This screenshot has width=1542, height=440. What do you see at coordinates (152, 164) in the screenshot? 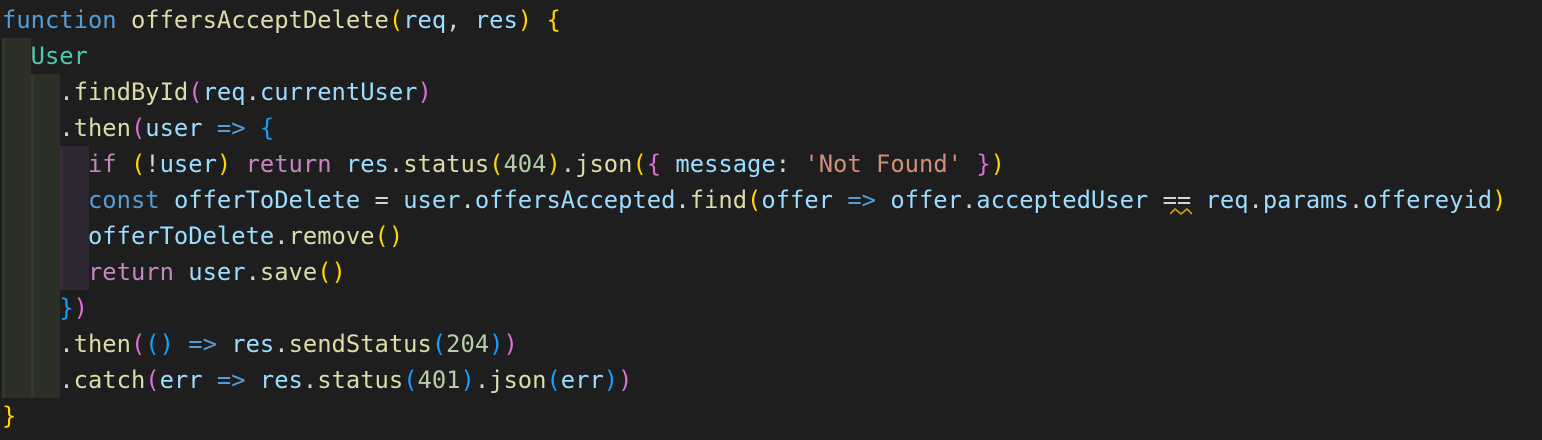
I see `operator: !` at bounding box center [152, 164].